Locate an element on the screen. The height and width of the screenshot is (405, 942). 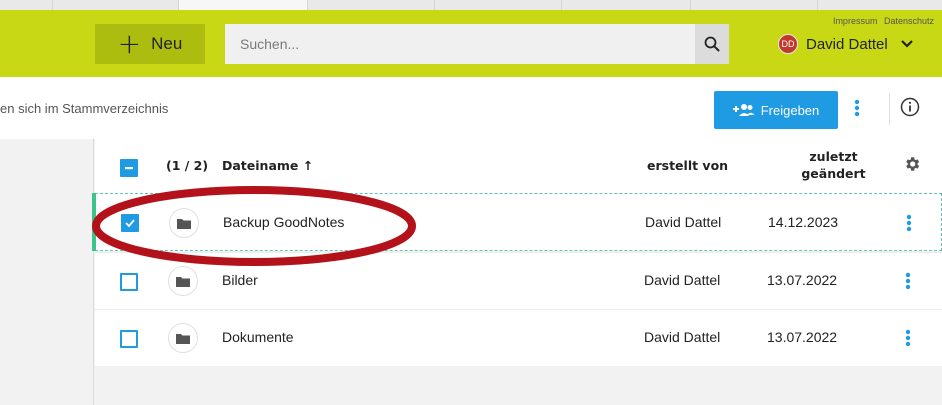
search-icon is located at coordinates (712, 44).